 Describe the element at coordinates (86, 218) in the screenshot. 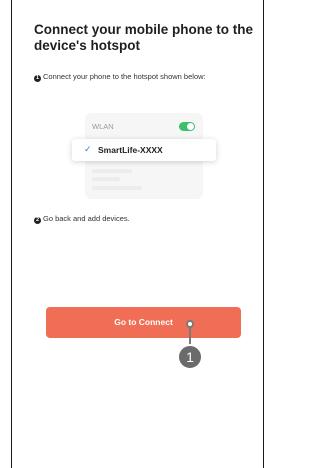

I see `step-2-text: Go back and add devices.` at that location.